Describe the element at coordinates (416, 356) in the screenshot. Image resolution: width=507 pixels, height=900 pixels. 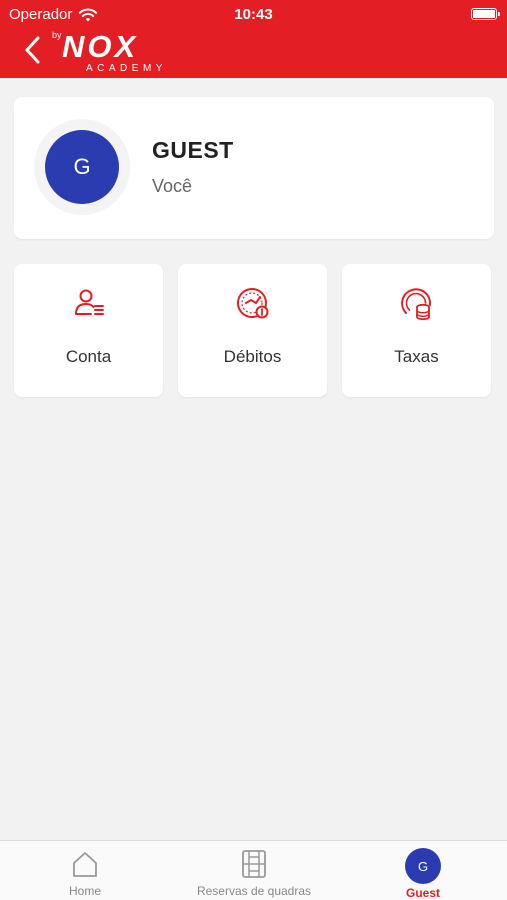
I see `tile-label: Taxas` at that location.